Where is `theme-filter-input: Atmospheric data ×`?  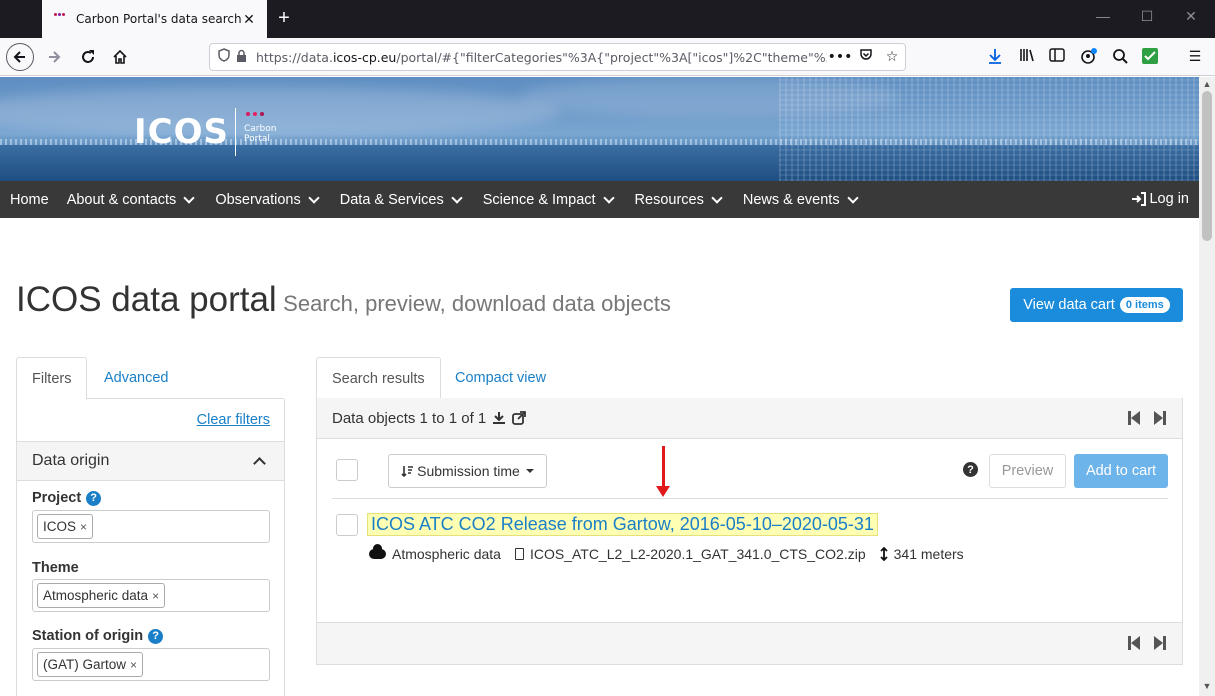
theme-filter-input: Atmospheric data × is located at coordinates (151, 595).